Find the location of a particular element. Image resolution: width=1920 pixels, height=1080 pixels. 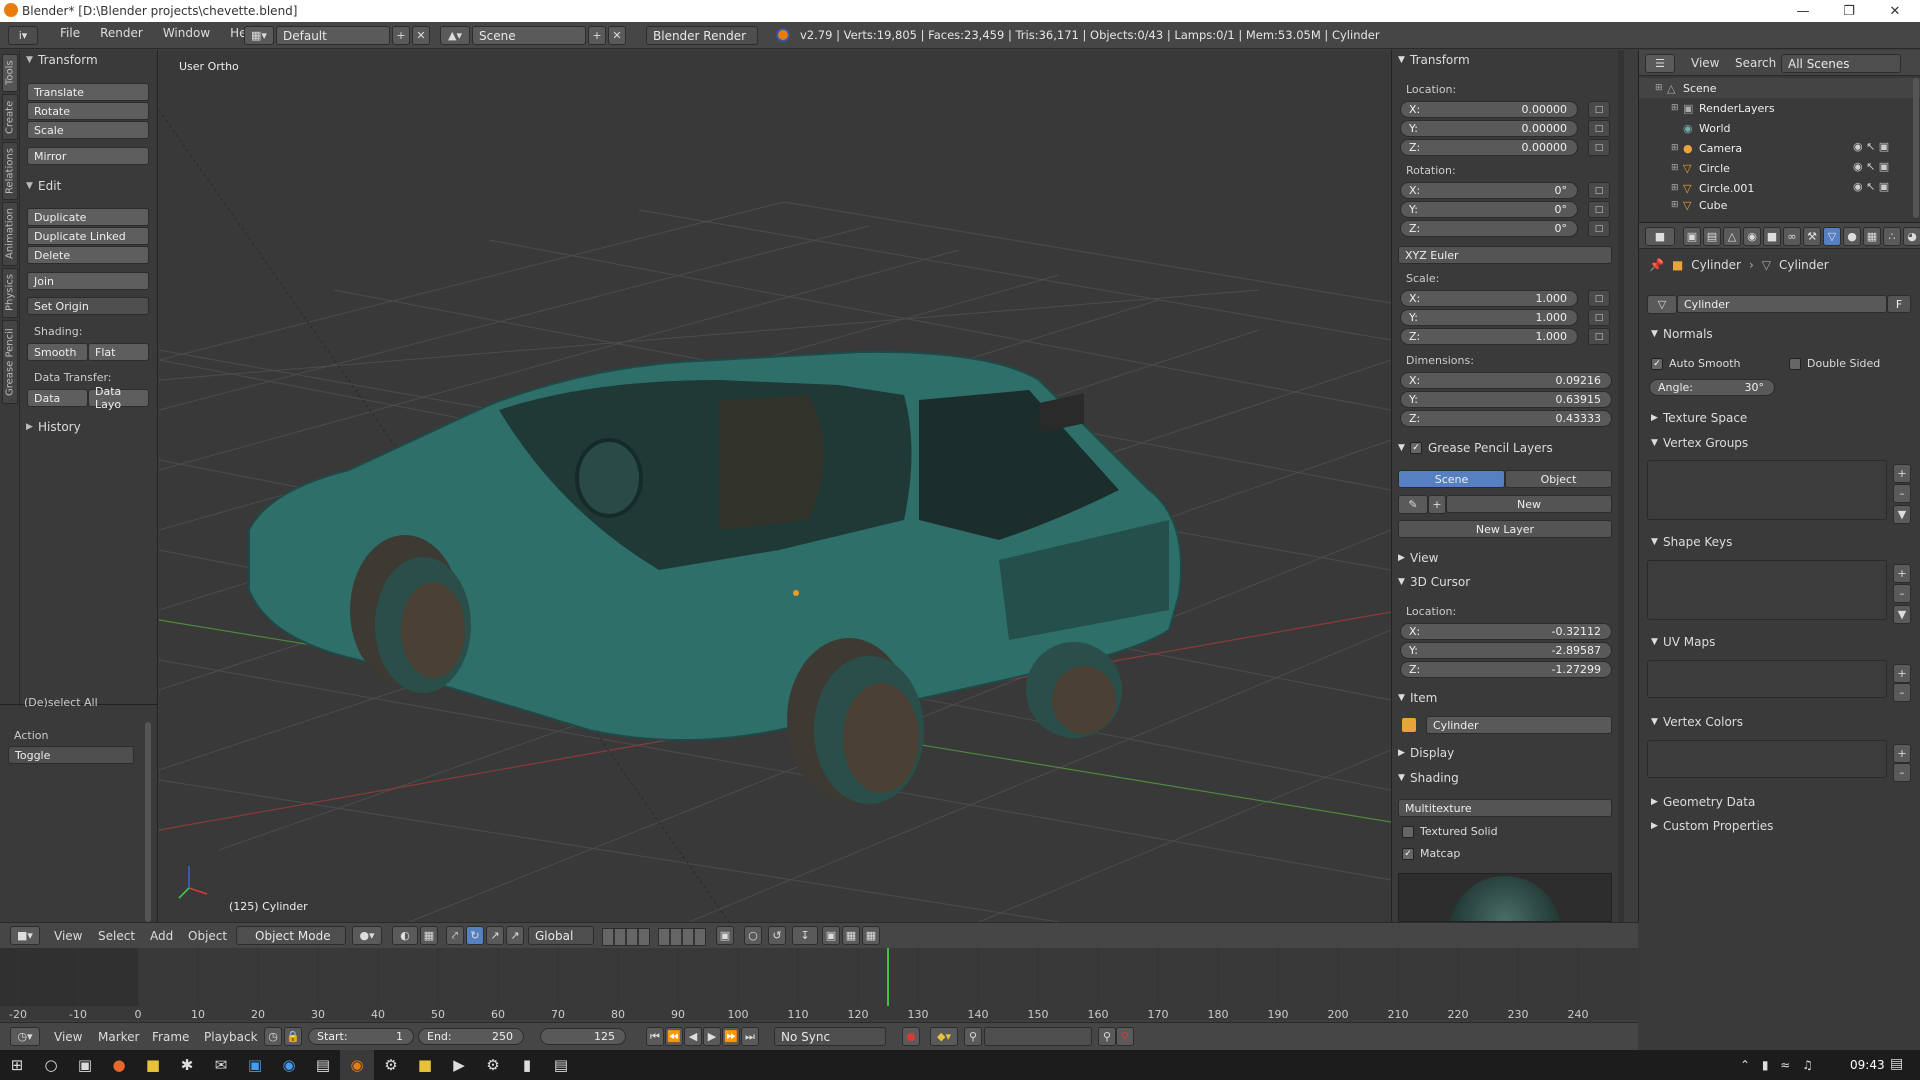

auto-smooth-option: ✓ Auto Smooth is located at coordinates (1695, 363).